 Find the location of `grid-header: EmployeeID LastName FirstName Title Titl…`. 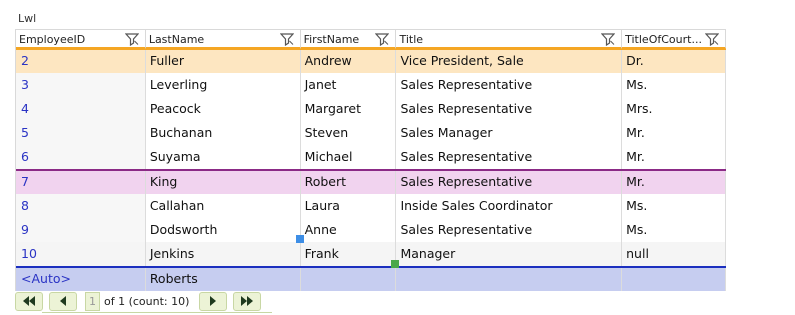

grid-header: EmployeeID LastName FirstName Title Titl… is located at coordinates (371, 39).